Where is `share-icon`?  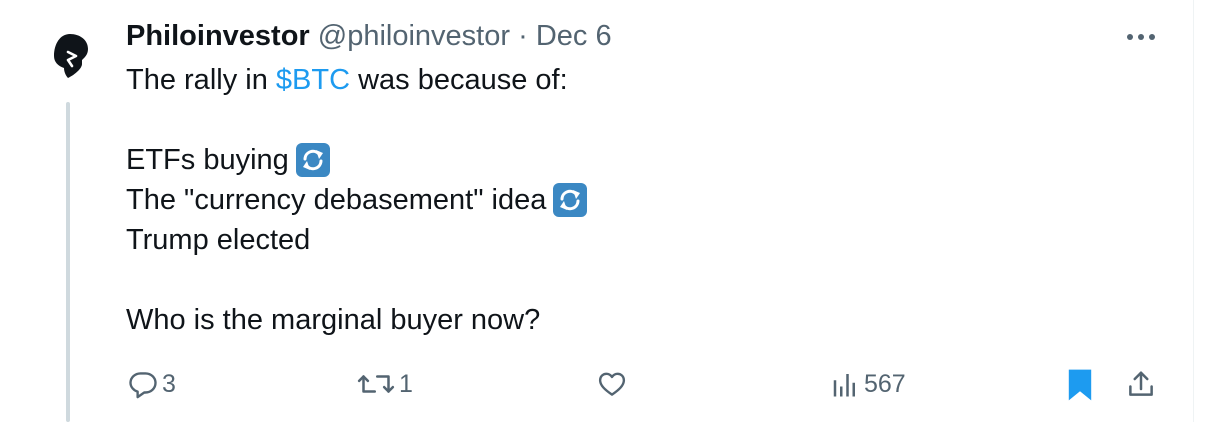
share-icon is located at coordinates (1141, 383).